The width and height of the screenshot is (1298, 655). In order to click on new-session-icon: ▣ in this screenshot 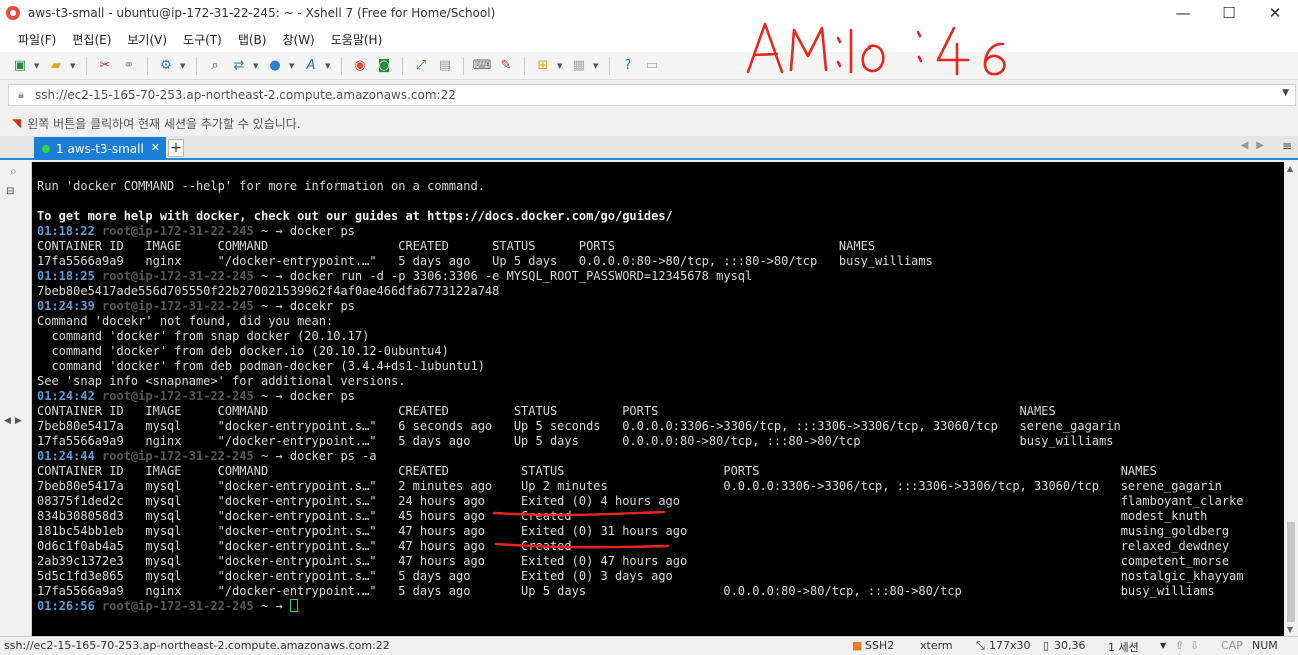, I will do `click(20, 66)`.